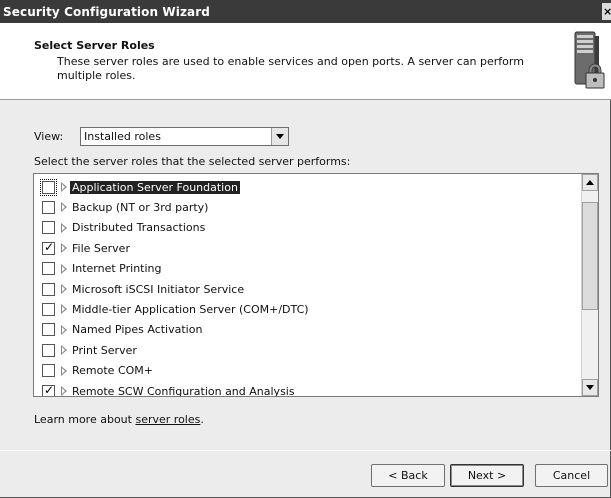  Describe the element at coordinates (117, 269) in the screenshot. I see `role-label: Internet Printing` at that location.